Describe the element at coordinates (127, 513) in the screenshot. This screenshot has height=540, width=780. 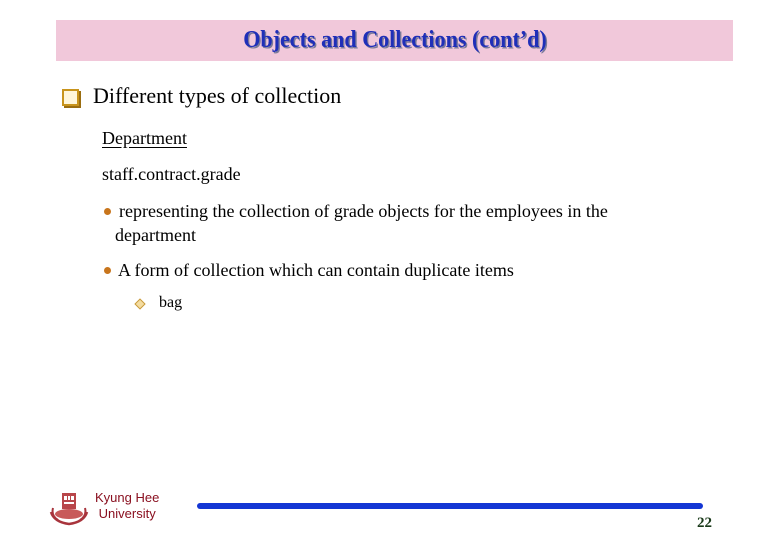
I see `university-line2: University` at that location.